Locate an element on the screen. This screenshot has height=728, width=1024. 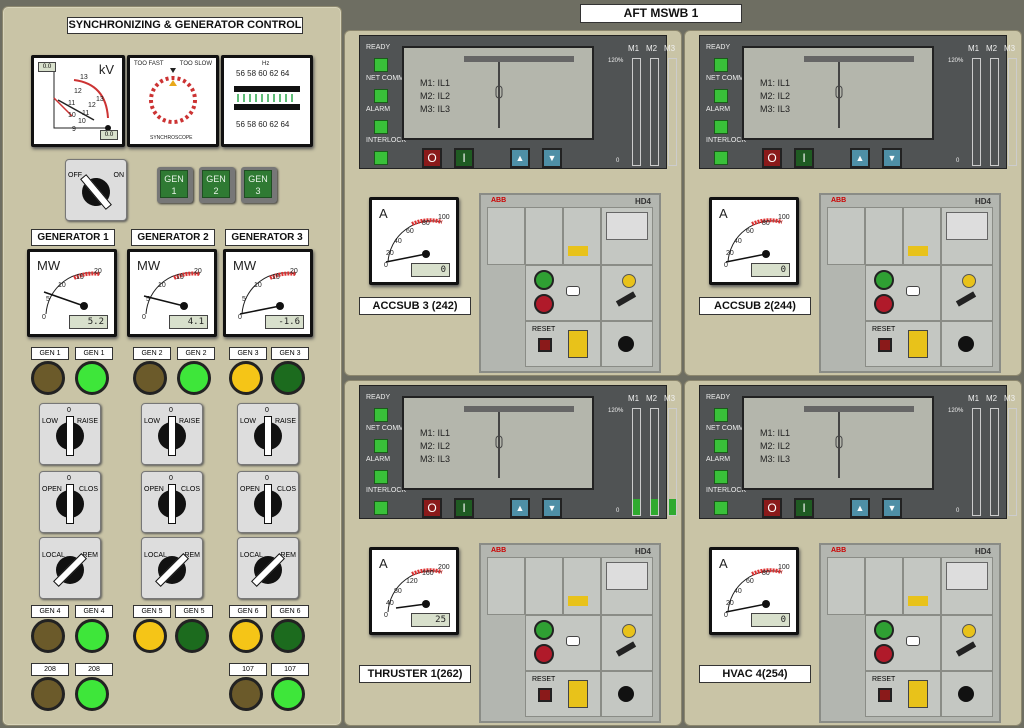
lcd-line: M1: IL1 is located at coordinates (775, 433).